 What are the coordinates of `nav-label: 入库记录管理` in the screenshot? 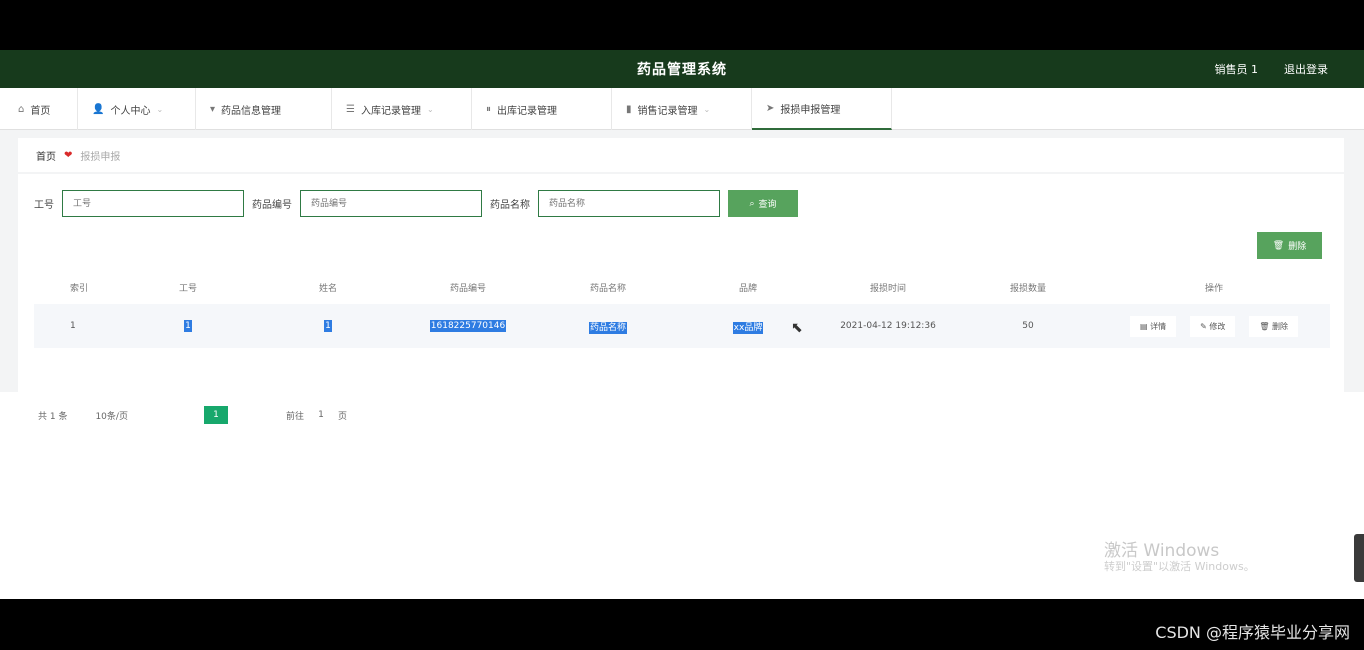 It's located at (390, 111).